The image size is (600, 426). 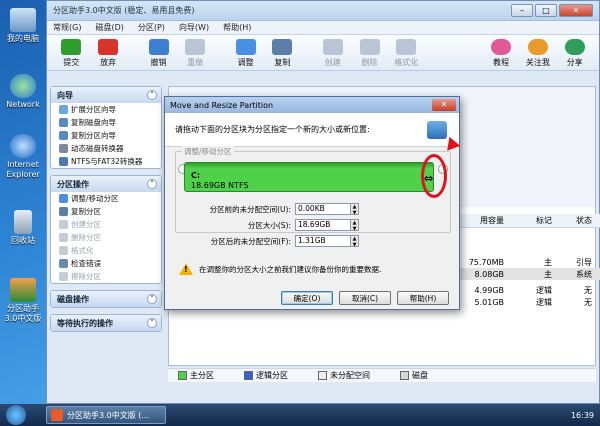 I want to click on menu-bar: 常规(G) 磁盘(D) 分区(P) 向导(W) 帮助(H), so click(x=323, y=28).